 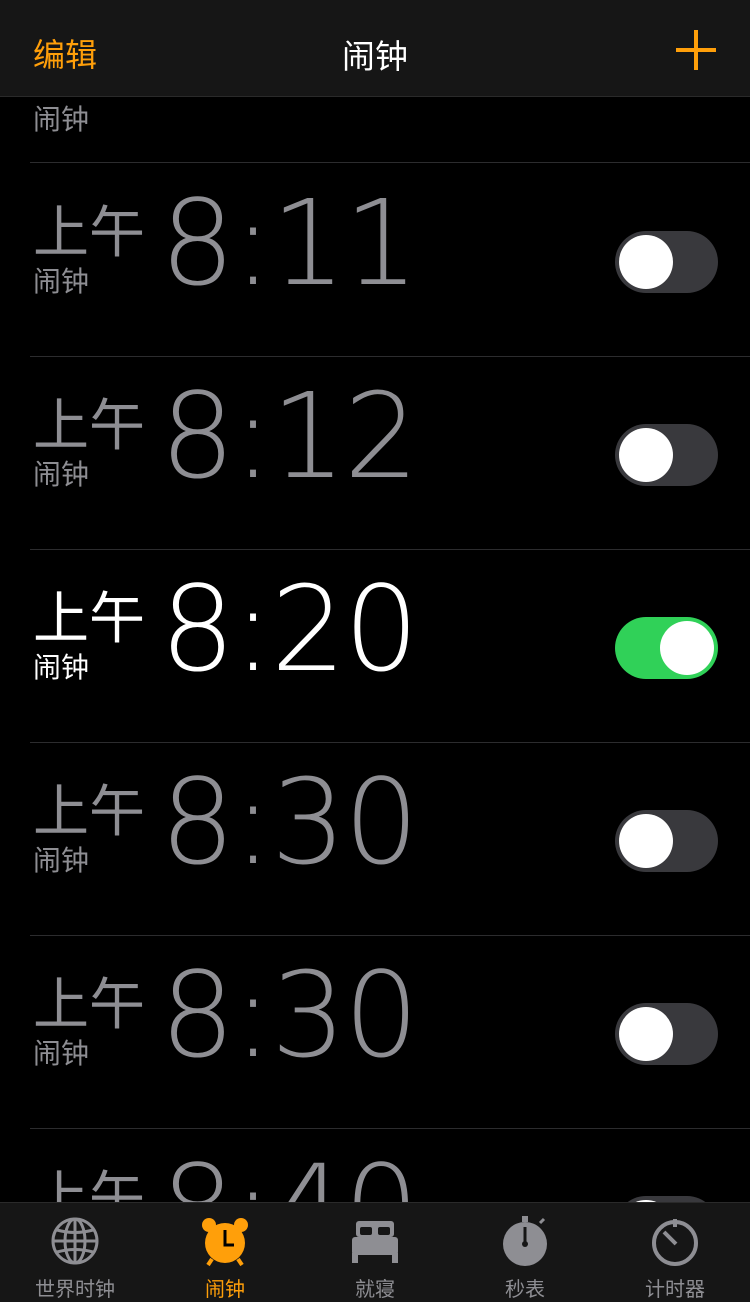 What do you see at coordinates (525, 1289) in the screenshot?
I see `tab-label: 秒表` at bounding box center [525, 1289].